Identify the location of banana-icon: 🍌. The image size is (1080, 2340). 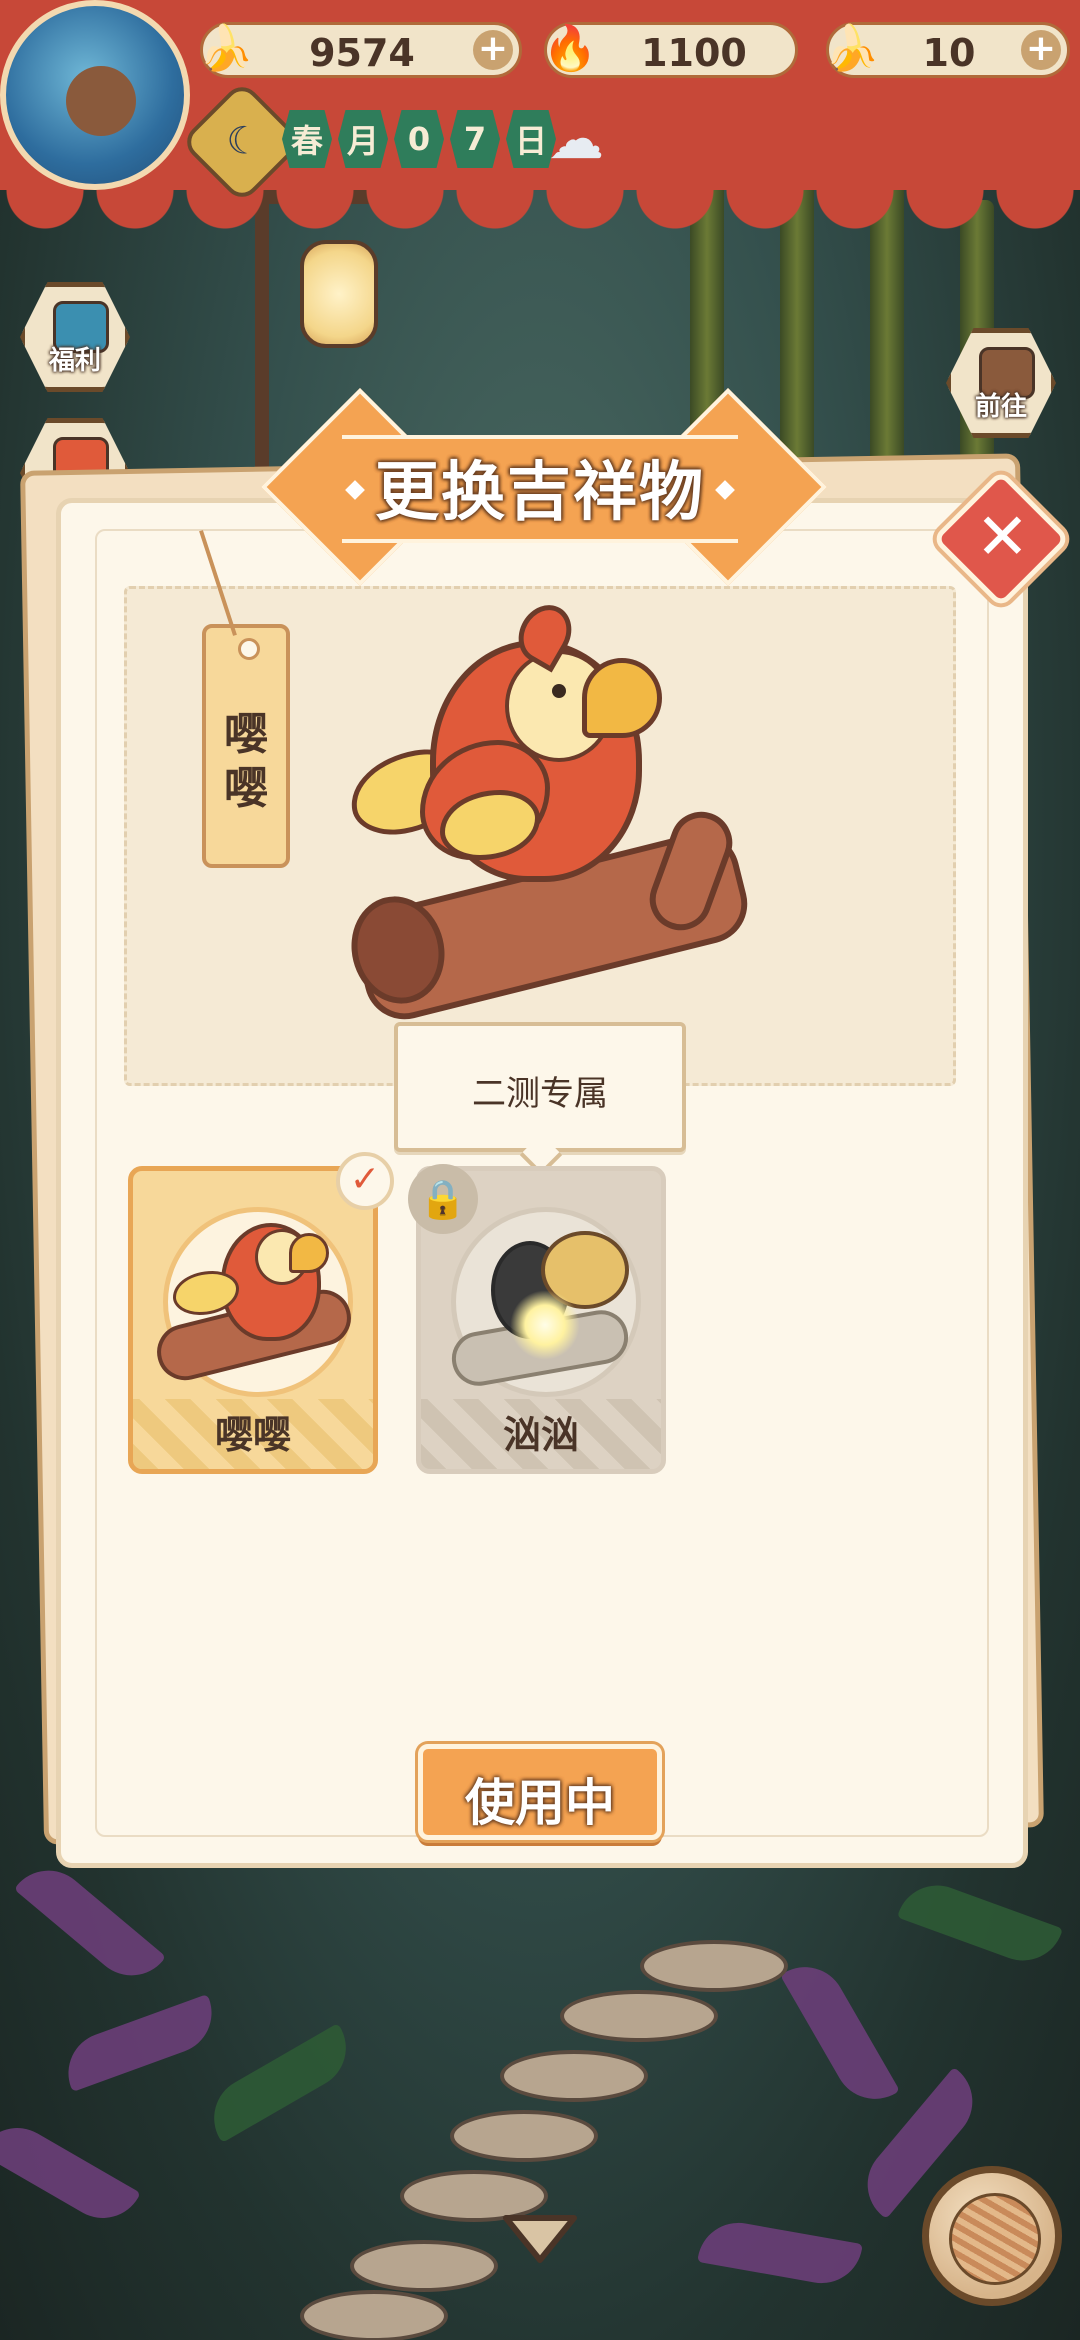
(226, 48).